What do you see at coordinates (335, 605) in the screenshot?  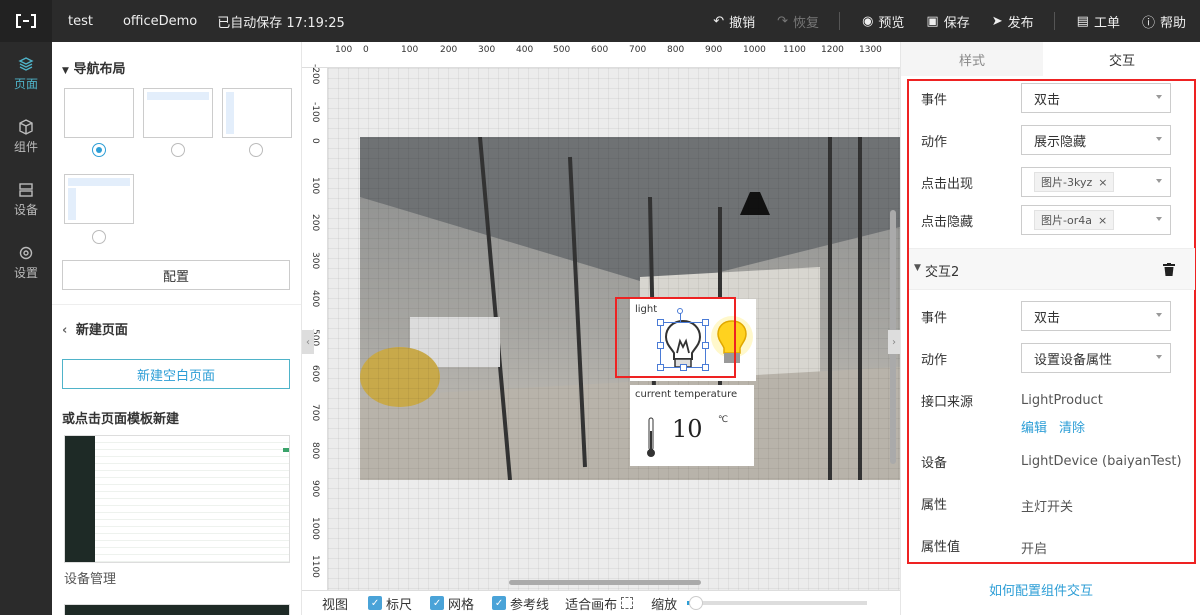 I see `view-label: 视图` at bounding box center [335, 605].